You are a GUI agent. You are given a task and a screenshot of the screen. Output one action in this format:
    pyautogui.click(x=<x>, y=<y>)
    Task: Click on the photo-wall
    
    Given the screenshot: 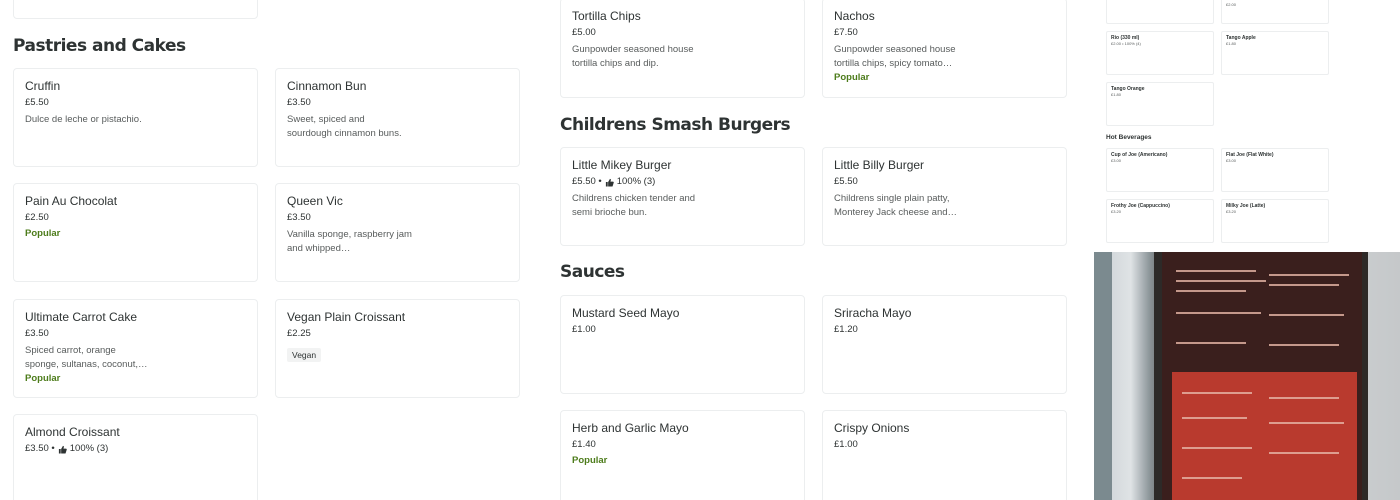 What is the action you would take?
    pyautogui.click(x=1103, y=376)
    